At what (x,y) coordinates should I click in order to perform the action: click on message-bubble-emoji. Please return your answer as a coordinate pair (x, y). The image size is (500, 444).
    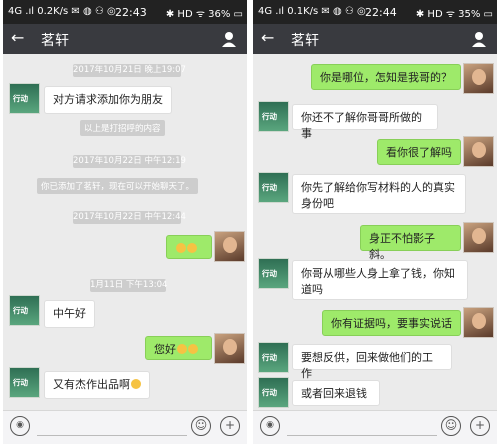
    Looking at the image, I should click on (189, 247).